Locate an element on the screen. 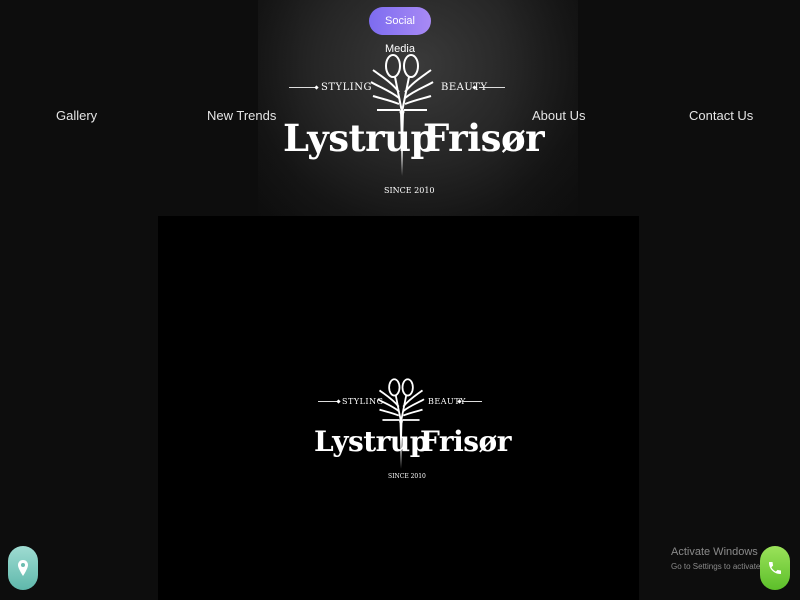 Image resolution: width=800 pixels, height=600 pixels. location-button is located at coordinates (23, 568).